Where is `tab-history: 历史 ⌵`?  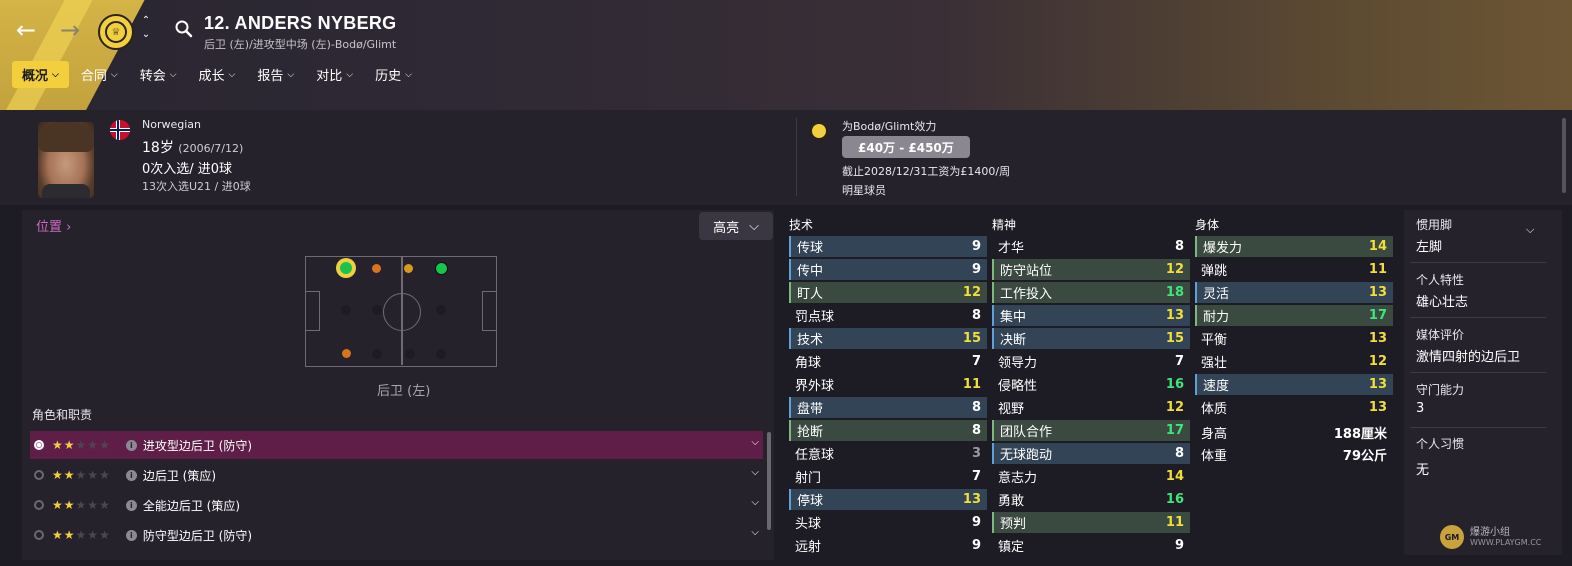
tab-history: 历史 ⌵ is located at coordinates (393, 74).